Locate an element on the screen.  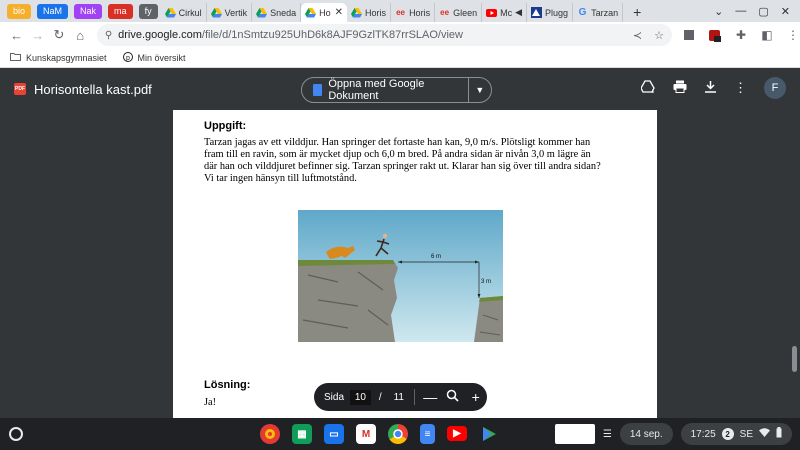
tab-vertik: Vertik is located at coordinates (230, 12).